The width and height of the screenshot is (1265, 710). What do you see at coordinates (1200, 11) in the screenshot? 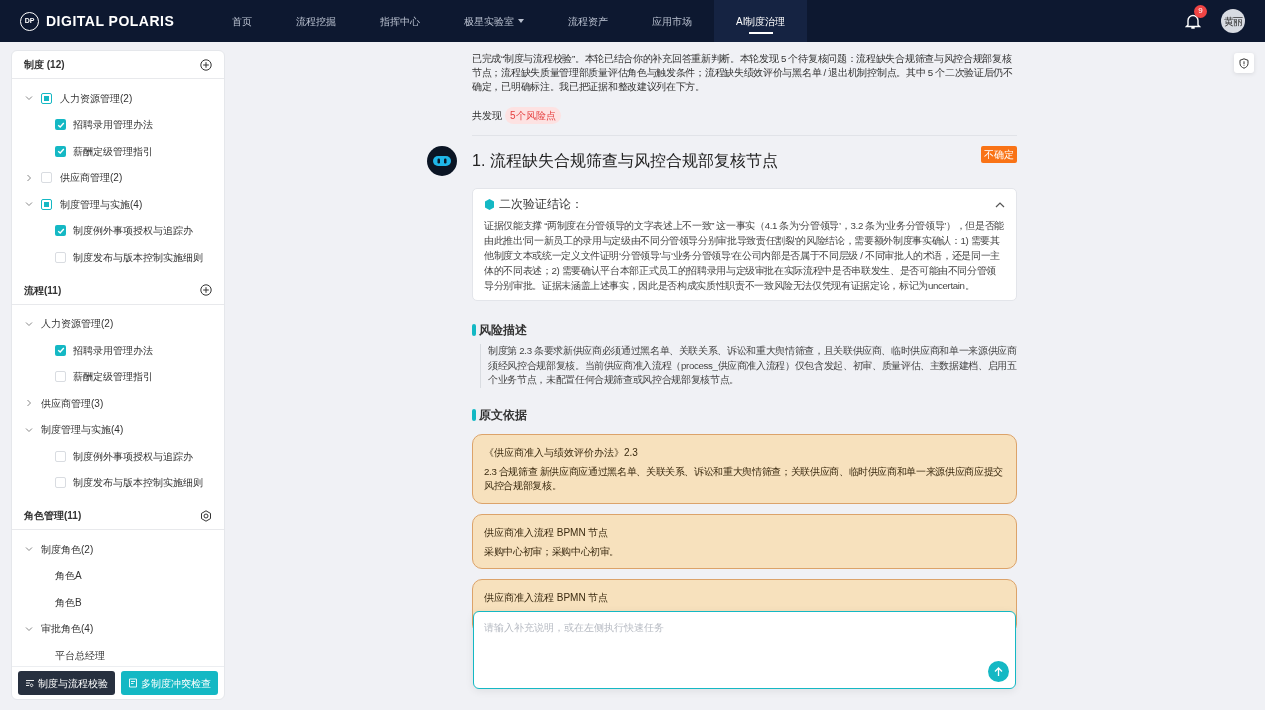
I see `notification-badge: 9` at bounding box center [1200, 11].